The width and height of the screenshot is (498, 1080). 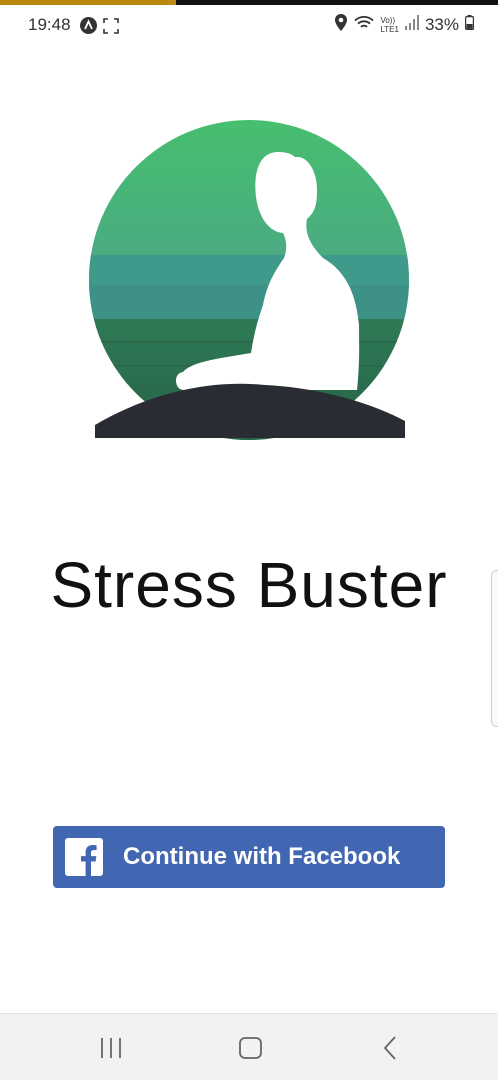 What do you see at coordinates (88, 28) in the screenshot?
I see `app-notification-icon` at bounding box center [88, 28].